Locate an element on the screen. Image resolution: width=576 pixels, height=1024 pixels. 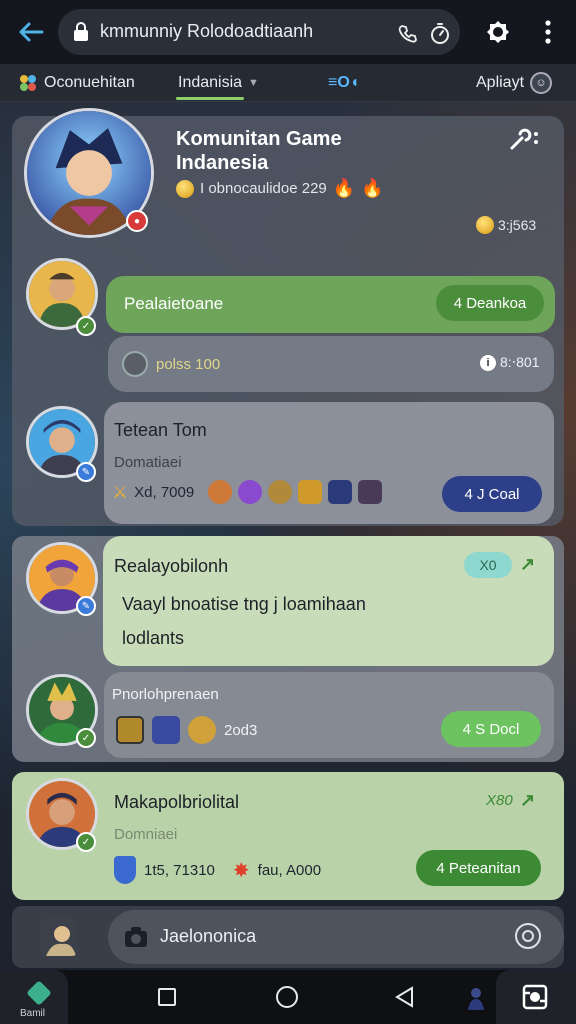
tab-label: Oconuehitan is located at coordinates (89, 82).